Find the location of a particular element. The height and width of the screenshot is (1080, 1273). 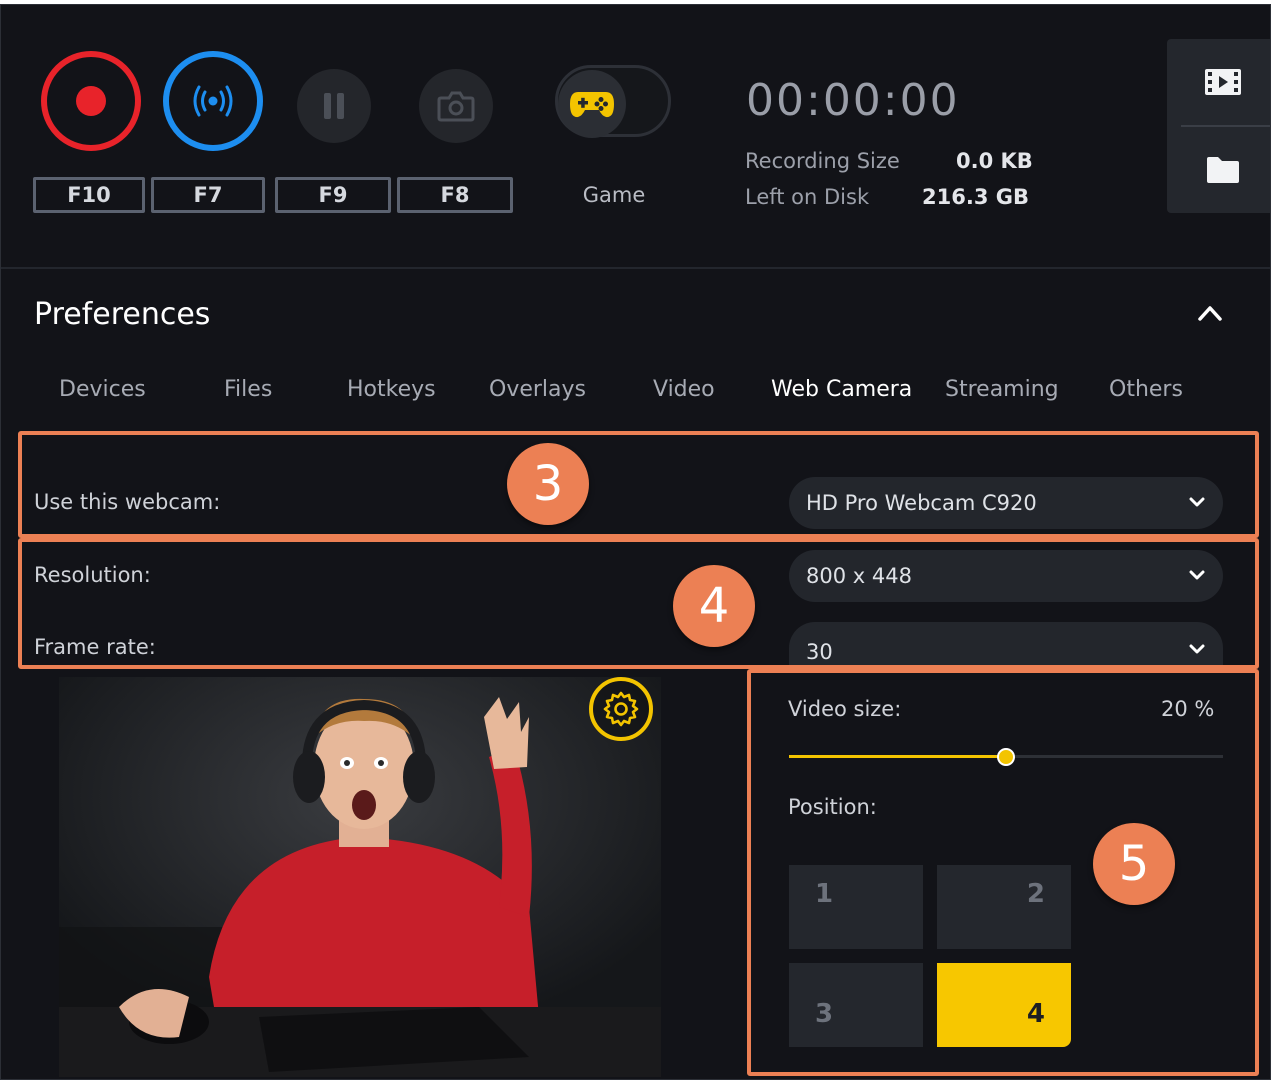

gear-icon is located at coordinates (621, 709).